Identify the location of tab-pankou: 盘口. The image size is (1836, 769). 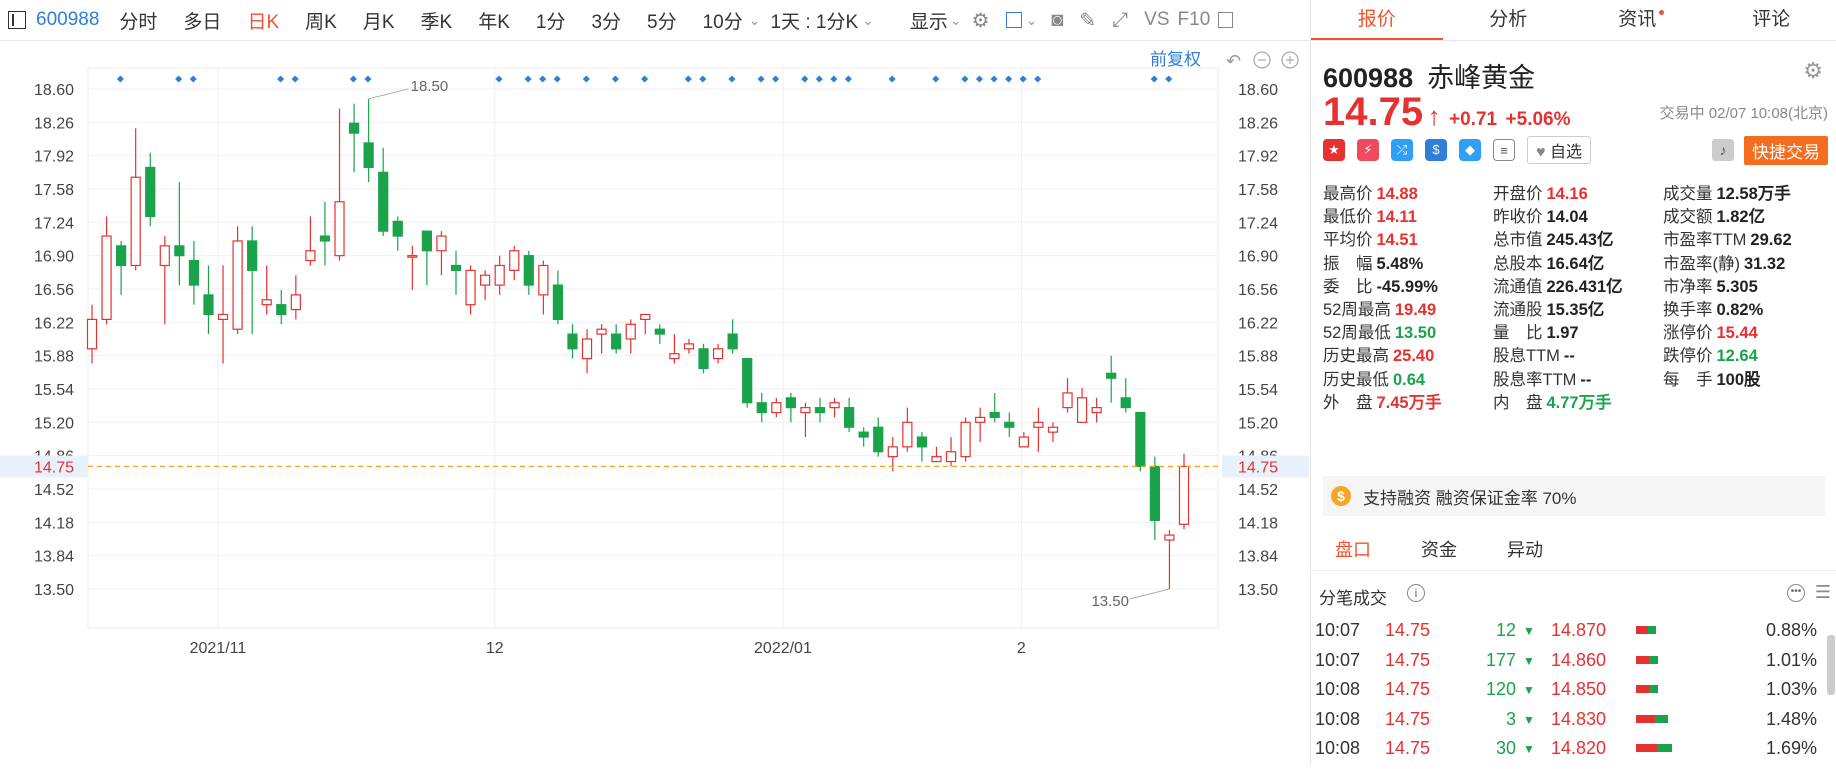
(1353, 550).